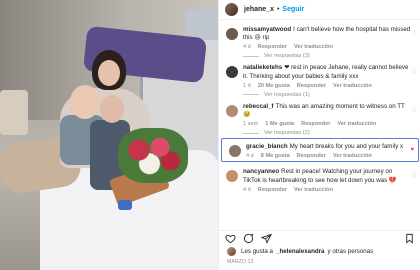 The width and height of the screenshot is (420, 270). Describe the element at coordinates (262, 67) in the screenshot. I see `commenter-username: natalieketehs` at that location.